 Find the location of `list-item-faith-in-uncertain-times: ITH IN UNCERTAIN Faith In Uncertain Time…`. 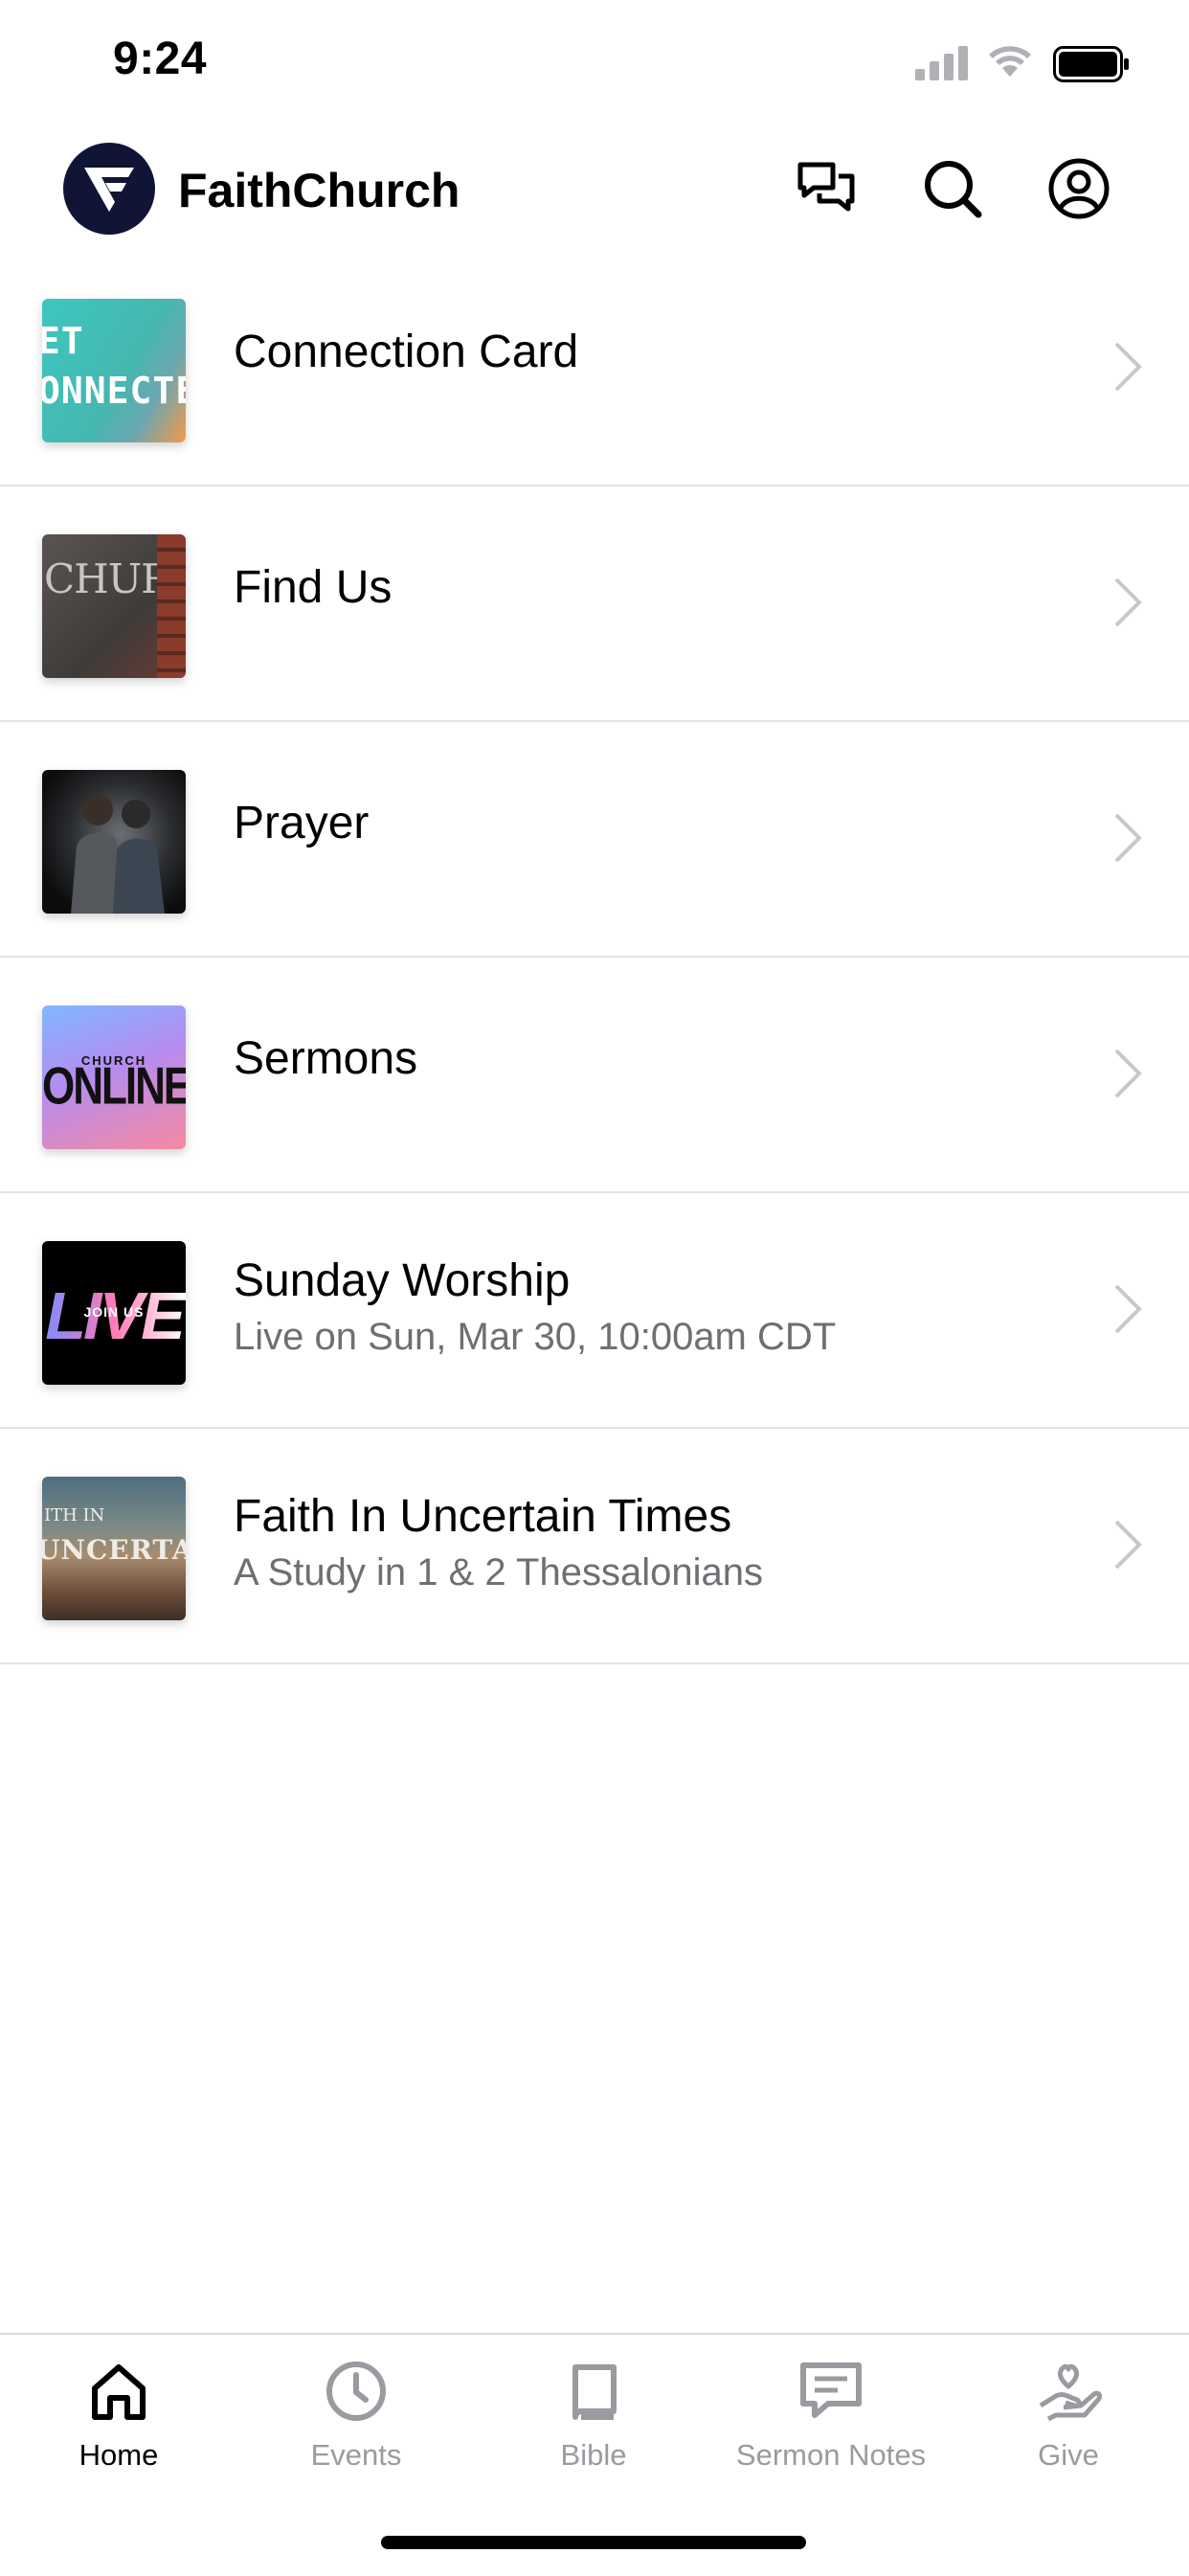

list-item-faith-in-uncertain-times: ITH IN UNCERTAIN Faith In Uncertain Time… is located at coordinates (594, 1546).